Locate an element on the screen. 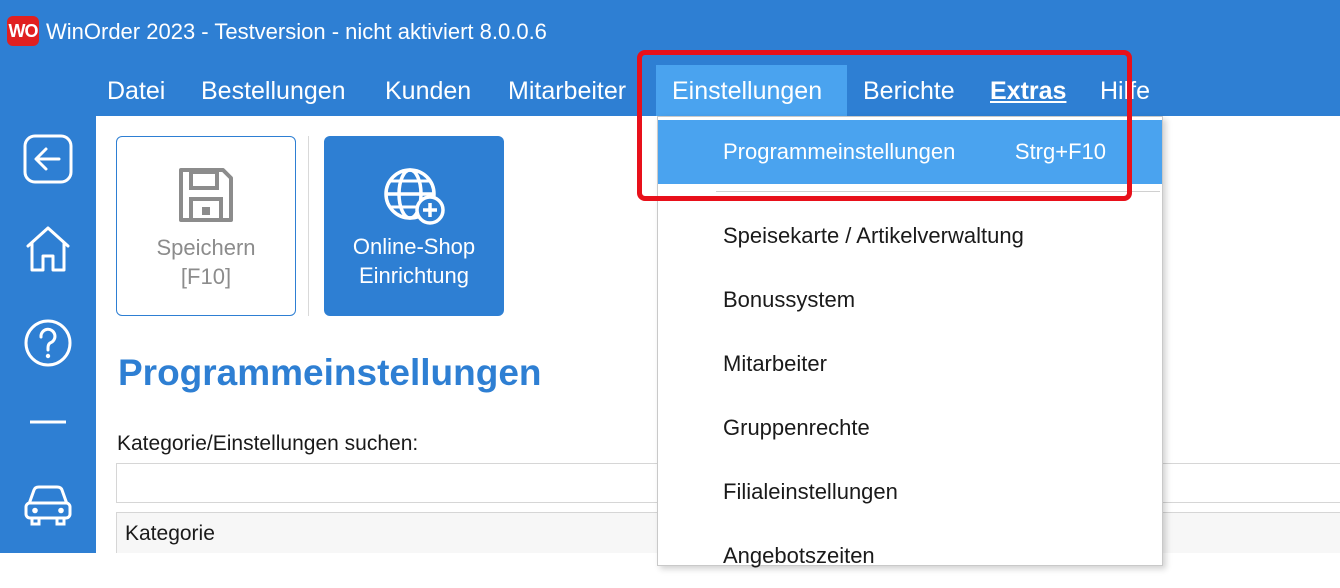  menu-item-speisekarte: Speisekarte / Artikelverwaltung is located at coordinates (910, 236).